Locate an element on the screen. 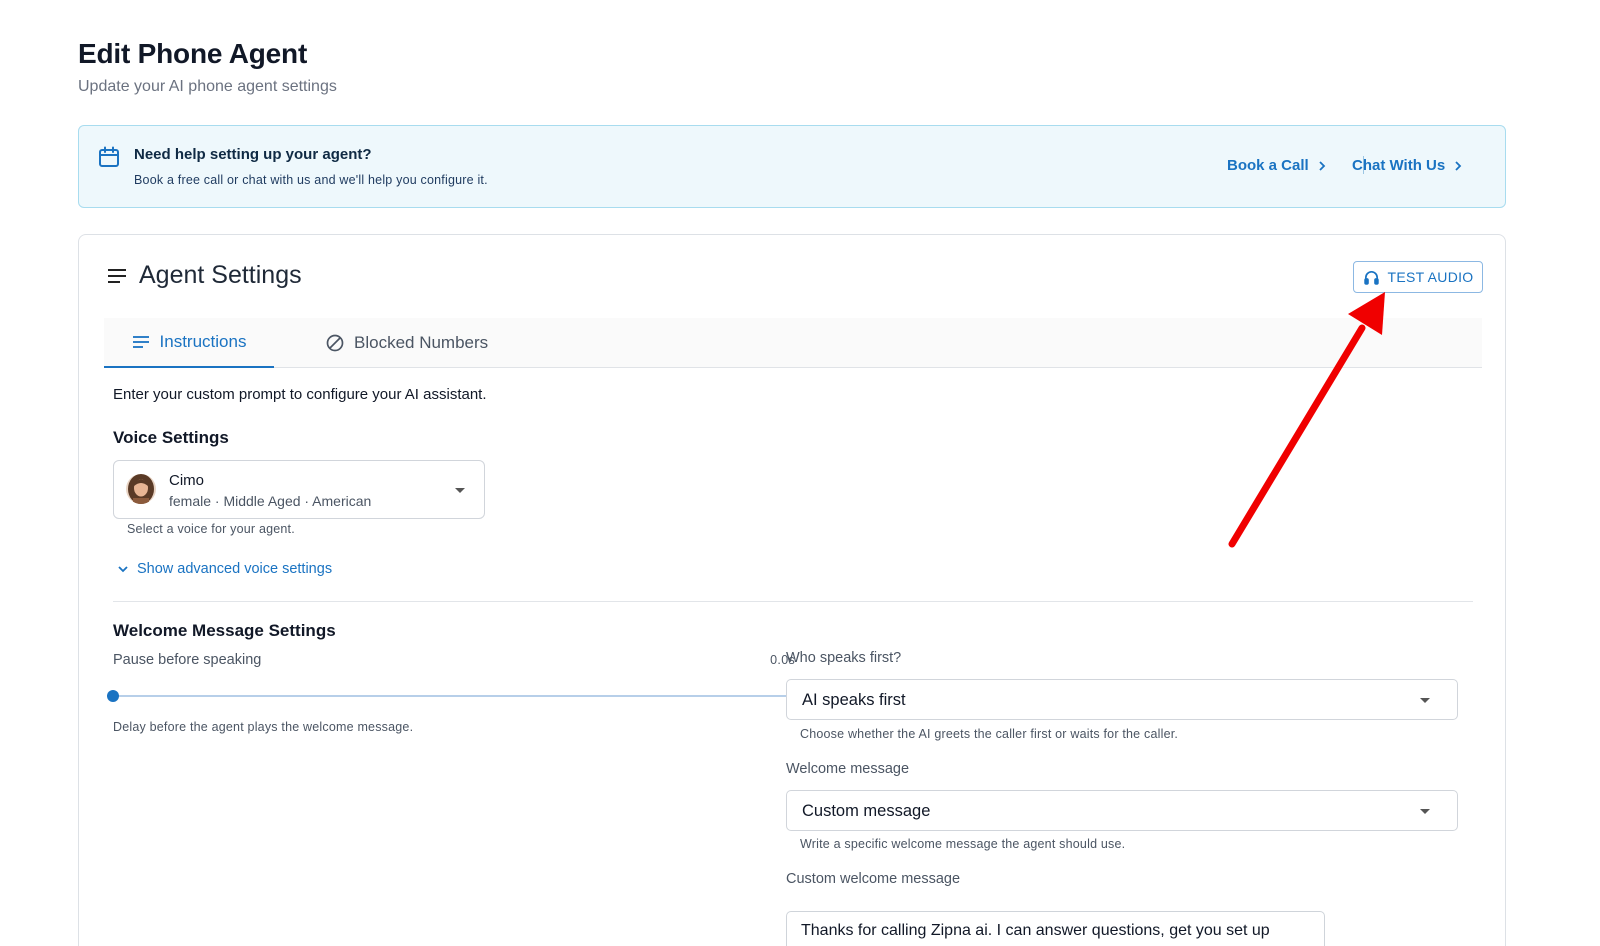 The height and width of the screenshot is (946, 1600). book-call-label: Book a Call is located at coordinates (1268, 165).